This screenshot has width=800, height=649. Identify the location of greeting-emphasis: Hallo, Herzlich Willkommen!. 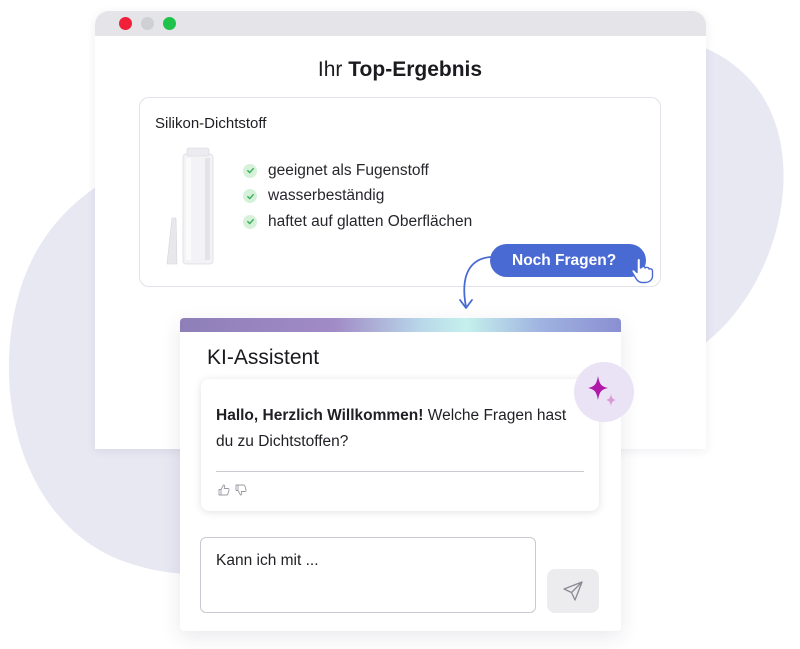
(320, 415).